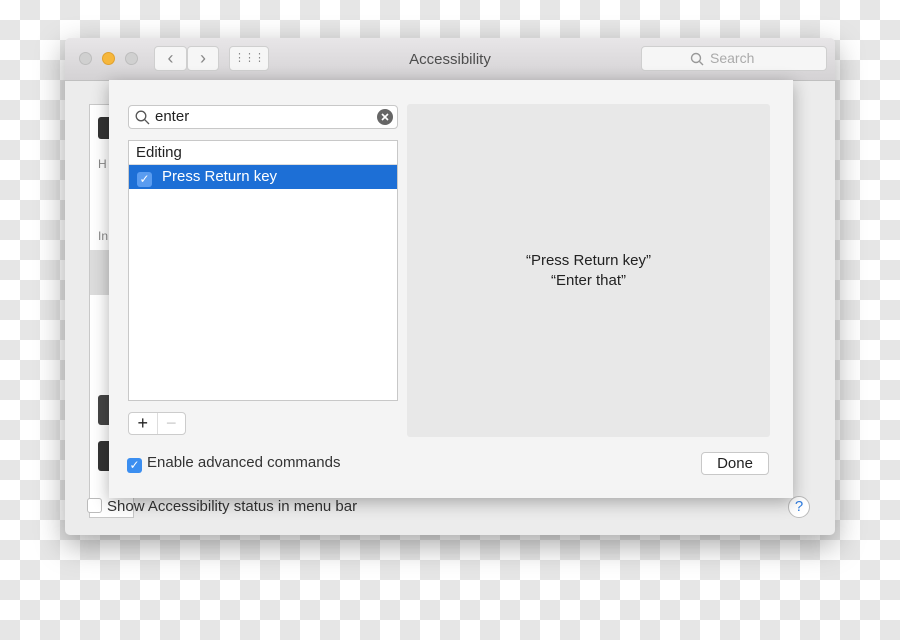 The image size is (900, 640). I want to click on search-placeholder: Search, so click(732, 58).